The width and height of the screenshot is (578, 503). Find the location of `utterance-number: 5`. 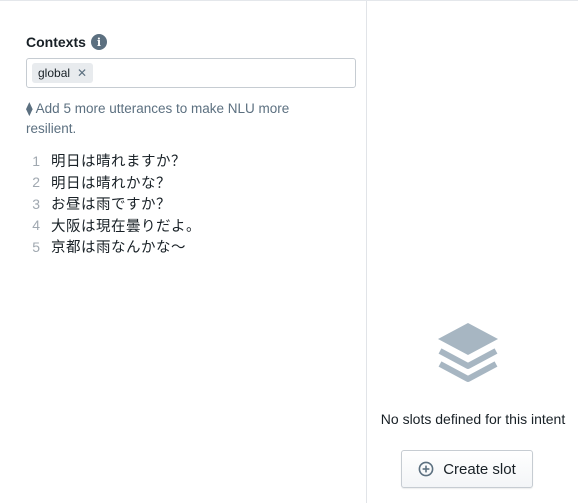

utterance-number: 5 is located at coordinates (36, 246).